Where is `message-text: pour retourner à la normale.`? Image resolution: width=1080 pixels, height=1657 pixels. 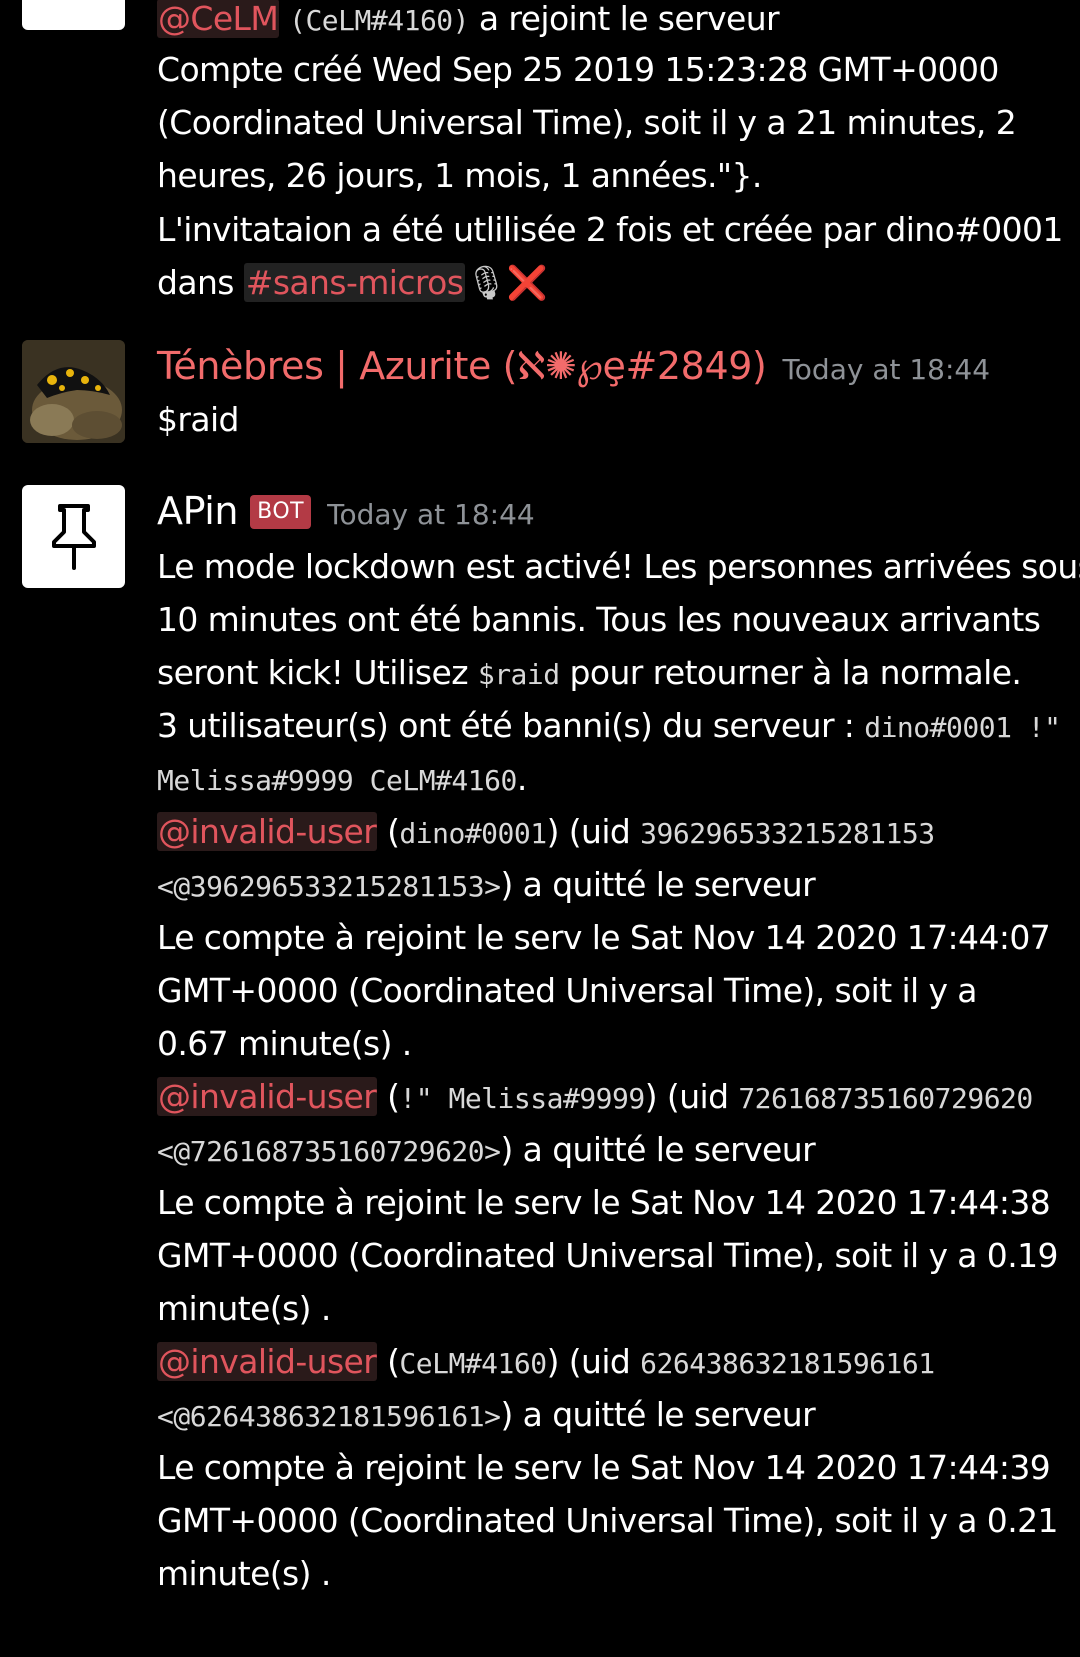 message-text: pour retourner à la normale. is located at coordinates (790, 672).